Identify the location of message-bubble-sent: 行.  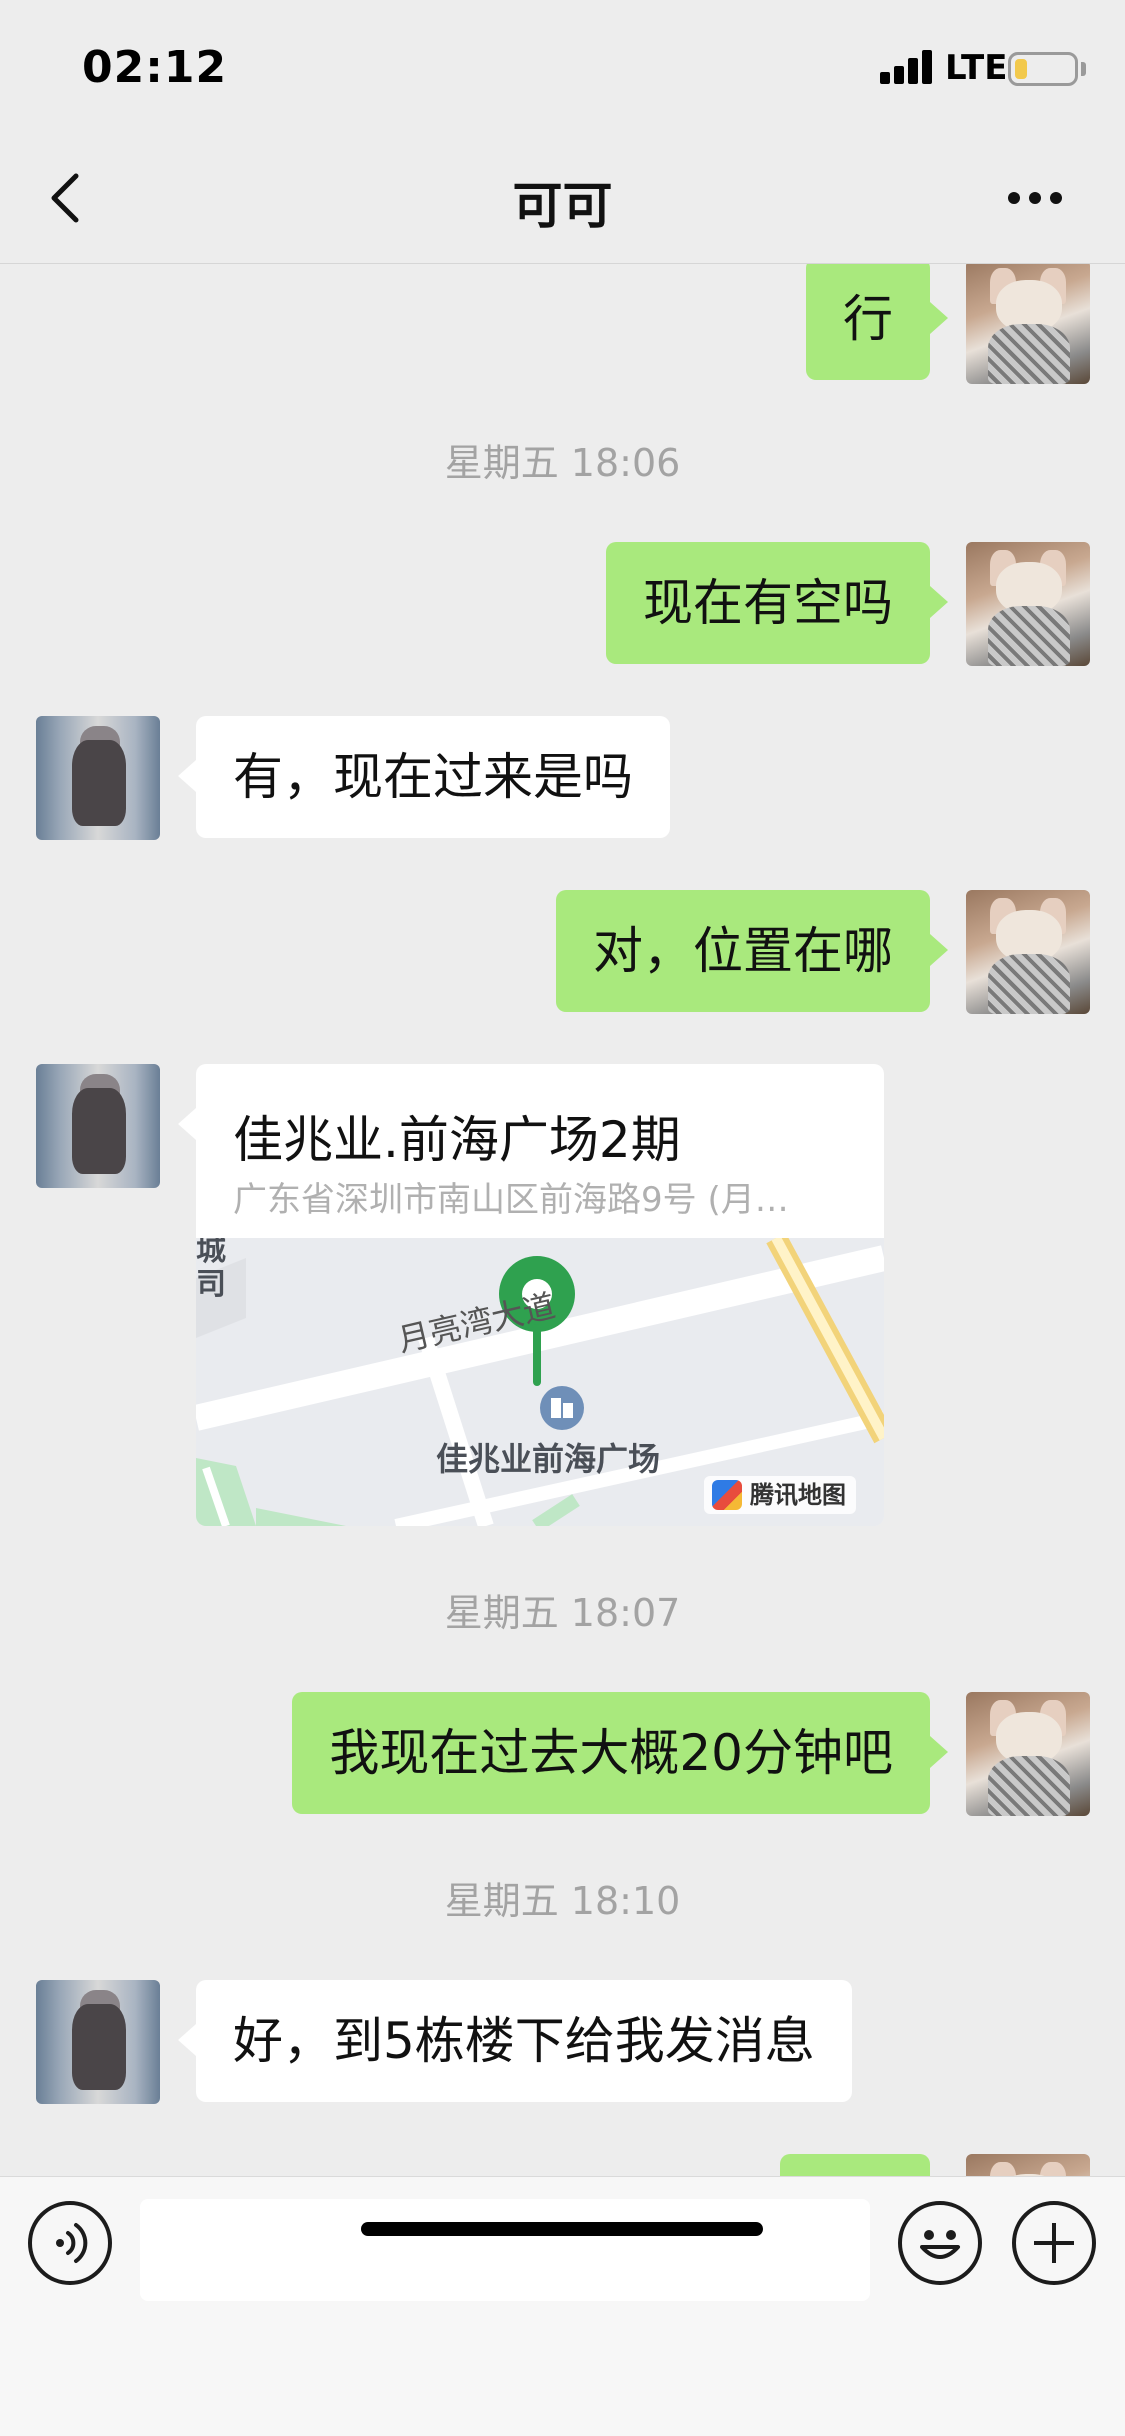
(877, 322).